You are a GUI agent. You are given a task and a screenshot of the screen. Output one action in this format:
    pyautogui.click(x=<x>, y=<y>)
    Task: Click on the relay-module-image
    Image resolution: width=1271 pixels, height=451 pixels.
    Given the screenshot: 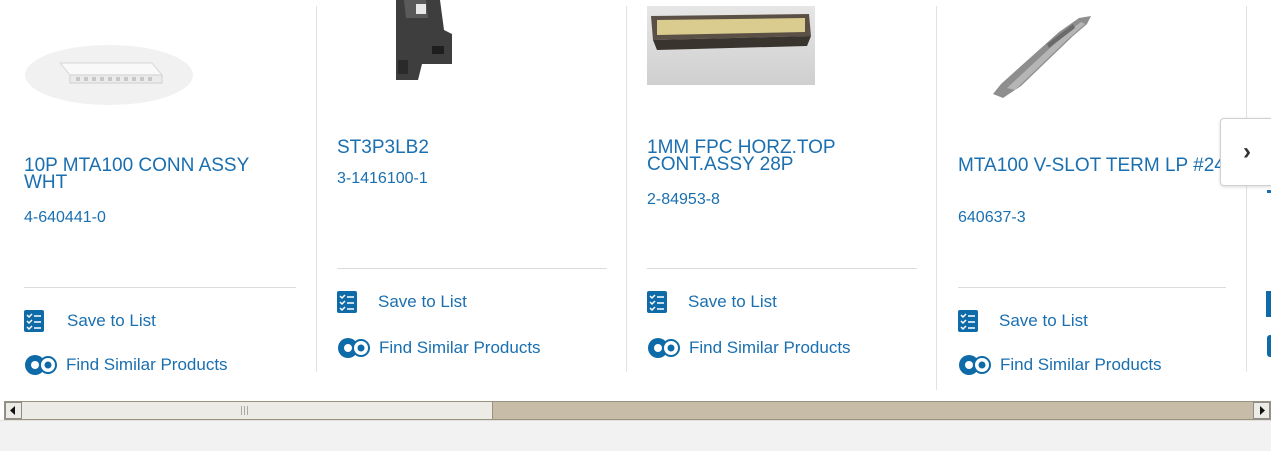 What is the action you would take?
    pyautogui.click(x=423, y=41)
    